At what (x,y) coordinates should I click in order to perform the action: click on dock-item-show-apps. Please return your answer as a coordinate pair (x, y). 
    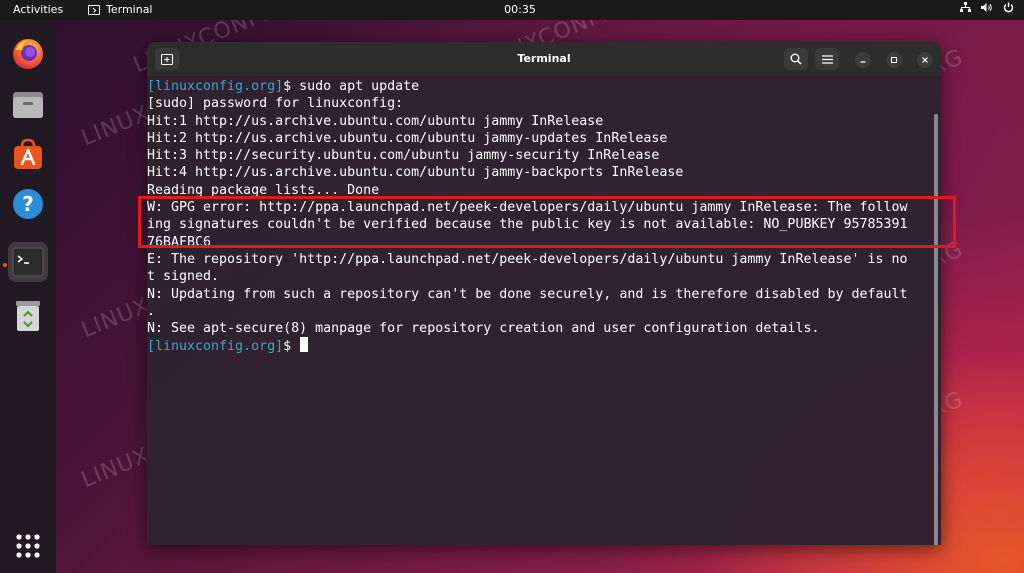
    Looking at the image, I should click on (28, 546).